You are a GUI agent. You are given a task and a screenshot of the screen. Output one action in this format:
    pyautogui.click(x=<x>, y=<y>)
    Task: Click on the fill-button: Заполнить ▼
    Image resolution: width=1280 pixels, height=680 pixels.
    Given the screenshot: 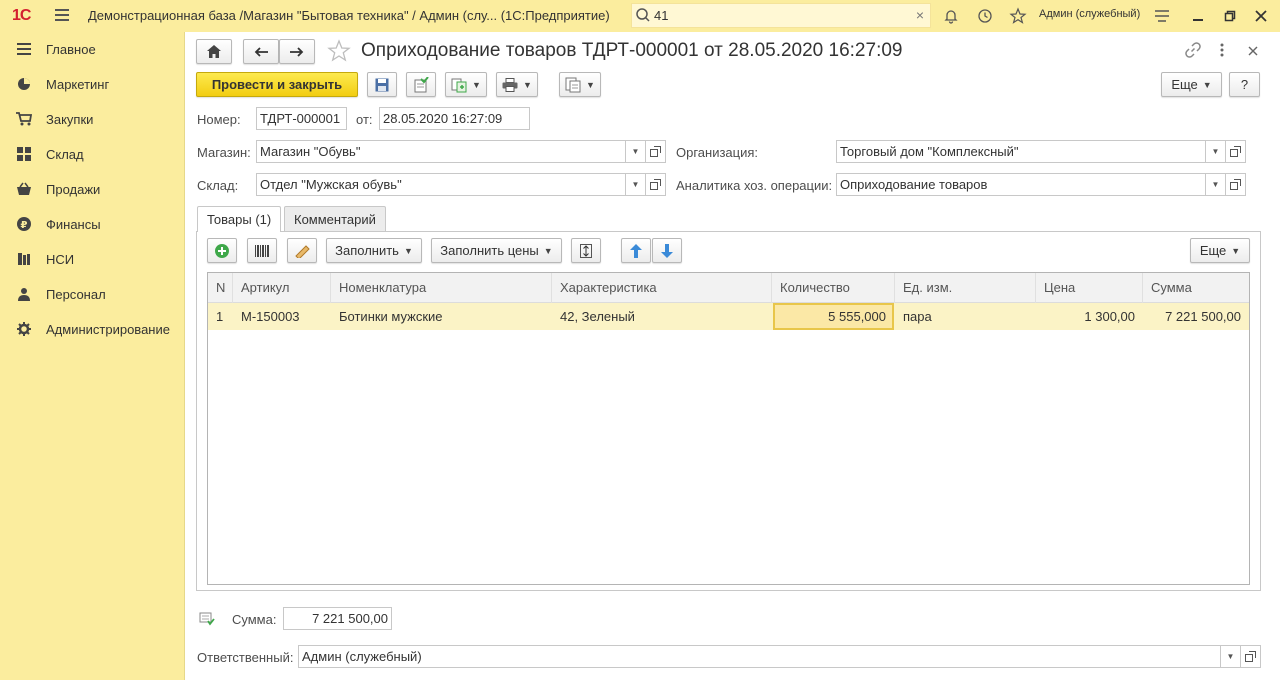 What is the action you would take?
    pyautogui.click(x=374, y=250)
    